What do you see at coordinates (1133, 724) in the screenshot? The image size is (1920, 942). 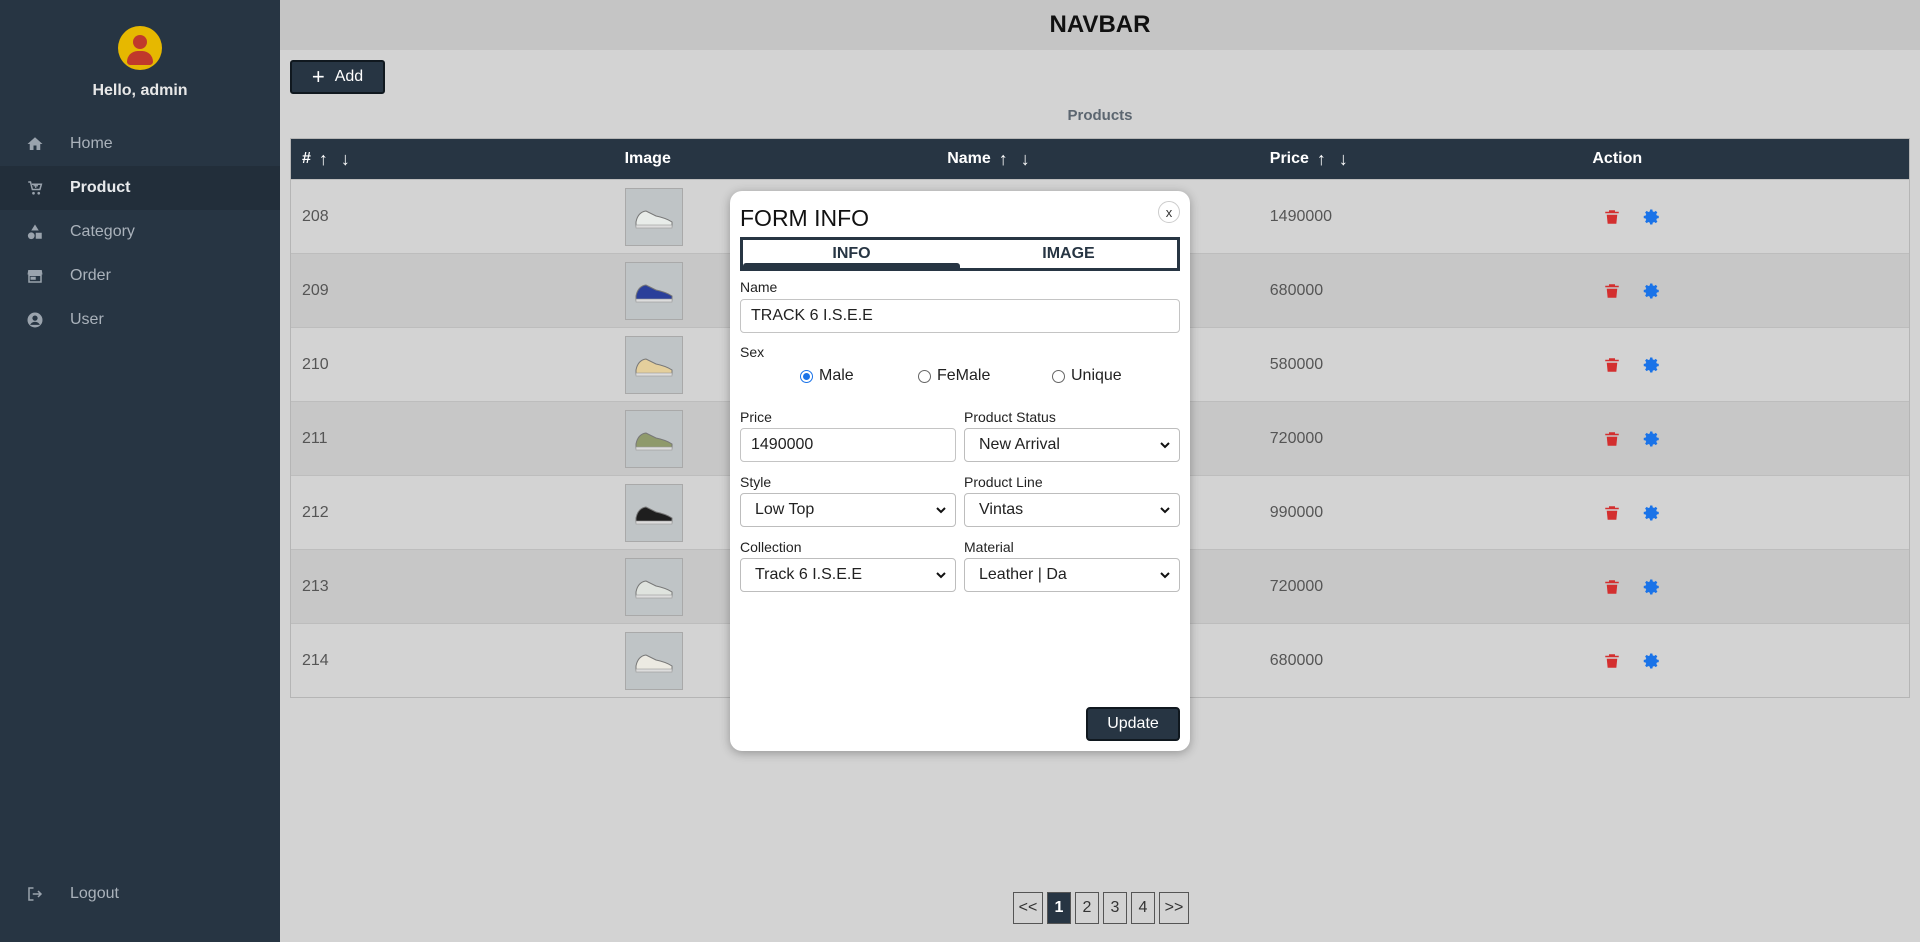 I see `update-button: Update` at bounding box center [1133, 724].